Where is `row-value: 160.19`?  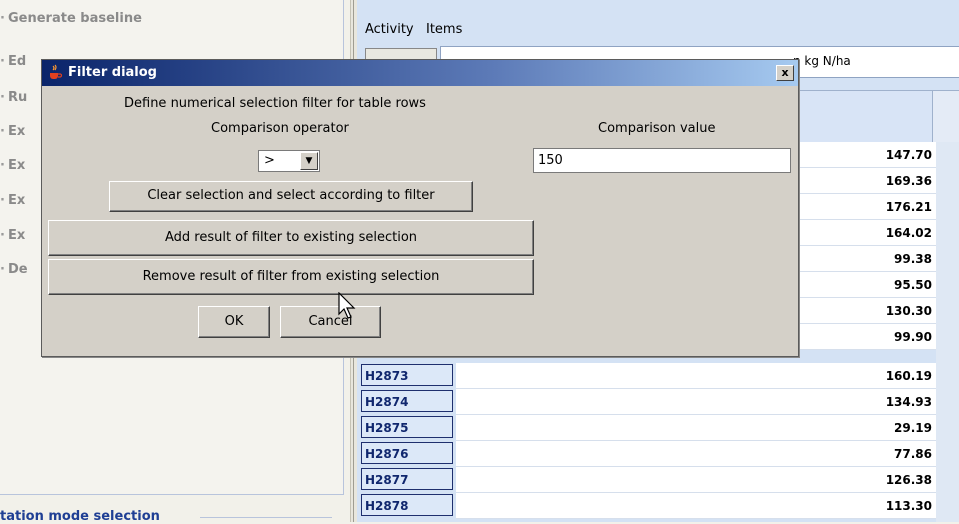
row-value: 160.19 is located at coordinates (696, 376).